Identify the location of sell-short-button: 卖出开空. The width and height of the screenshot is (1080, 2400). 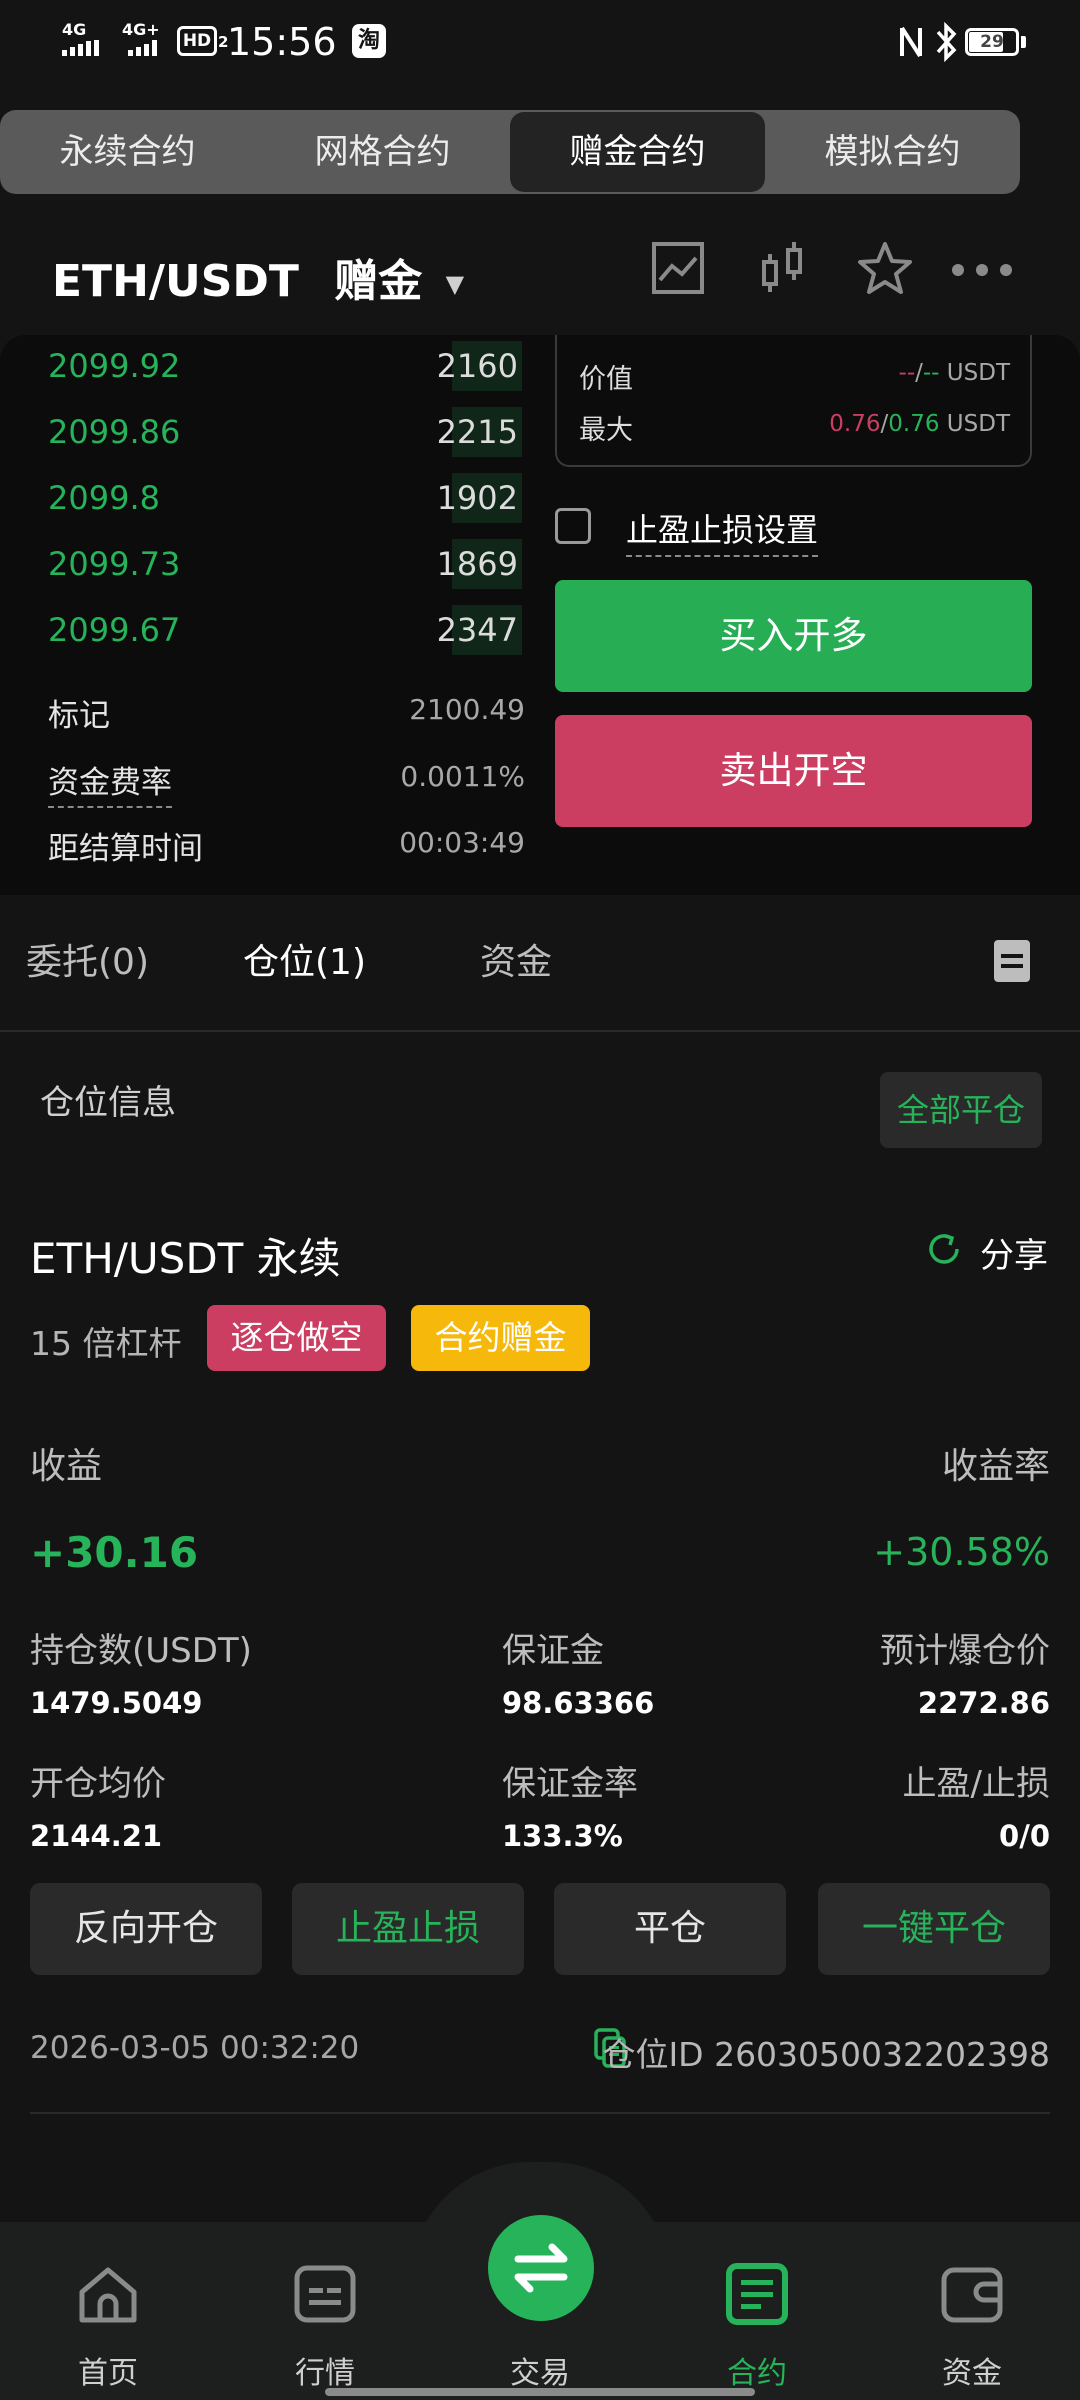
(793, 771).